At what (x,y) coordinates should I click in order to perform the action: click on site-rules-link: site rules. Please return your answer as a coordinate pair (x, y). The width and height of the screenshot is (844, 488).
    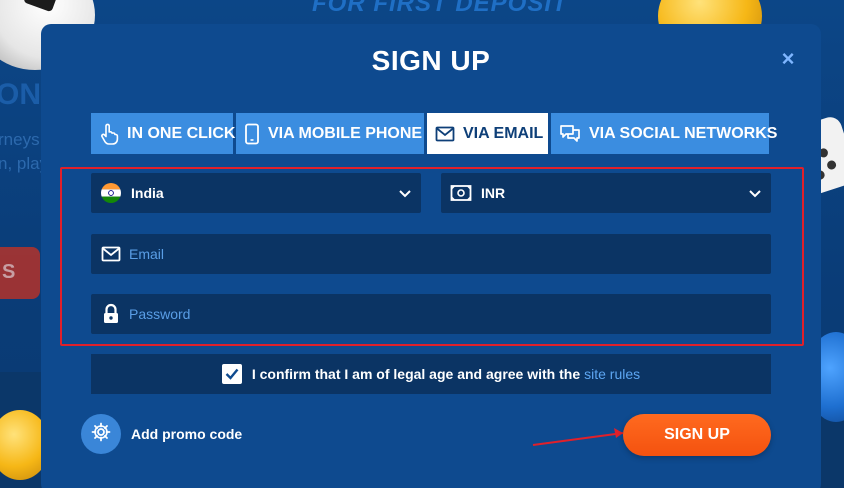
    Looking at the image, I should click on (612, 374).